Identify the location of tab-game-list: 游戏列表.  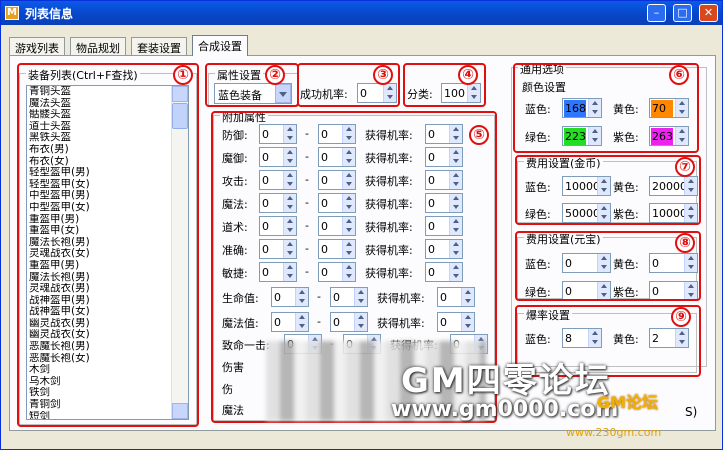
(37, 46).